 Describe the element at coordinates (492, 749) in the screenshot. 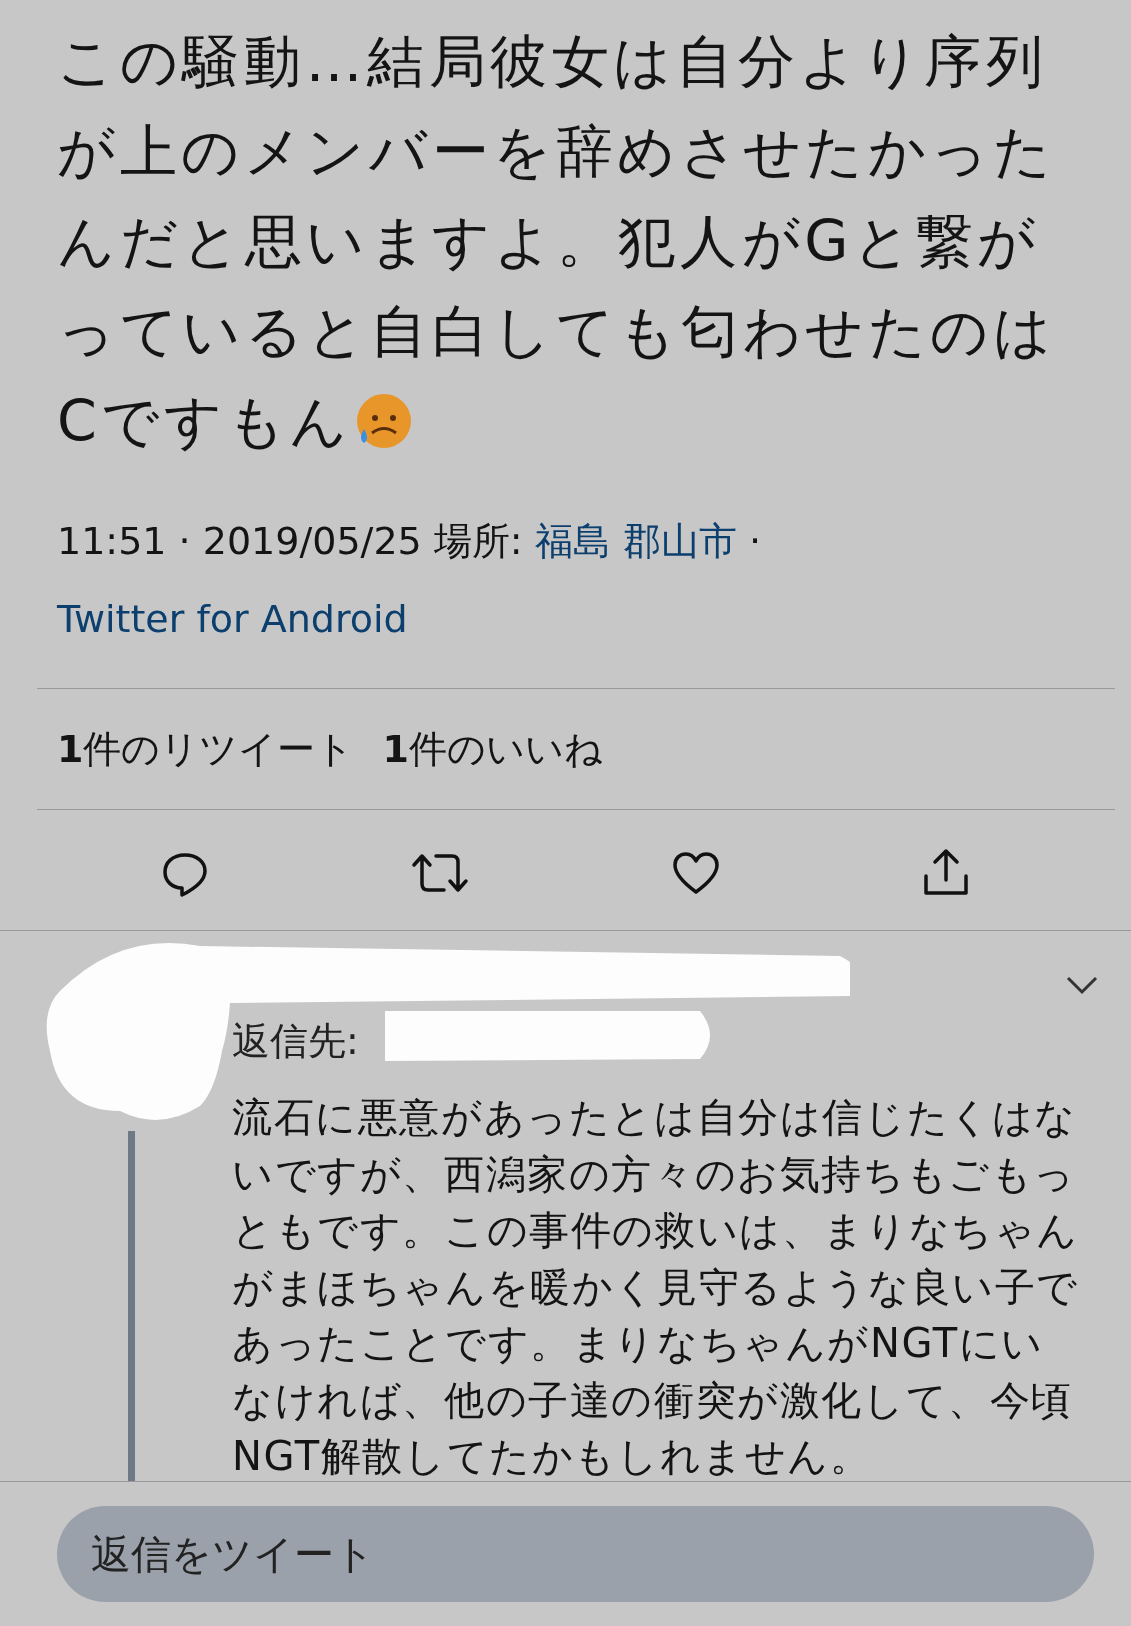

I see `engagement-count: 1件のいいね` at that location.